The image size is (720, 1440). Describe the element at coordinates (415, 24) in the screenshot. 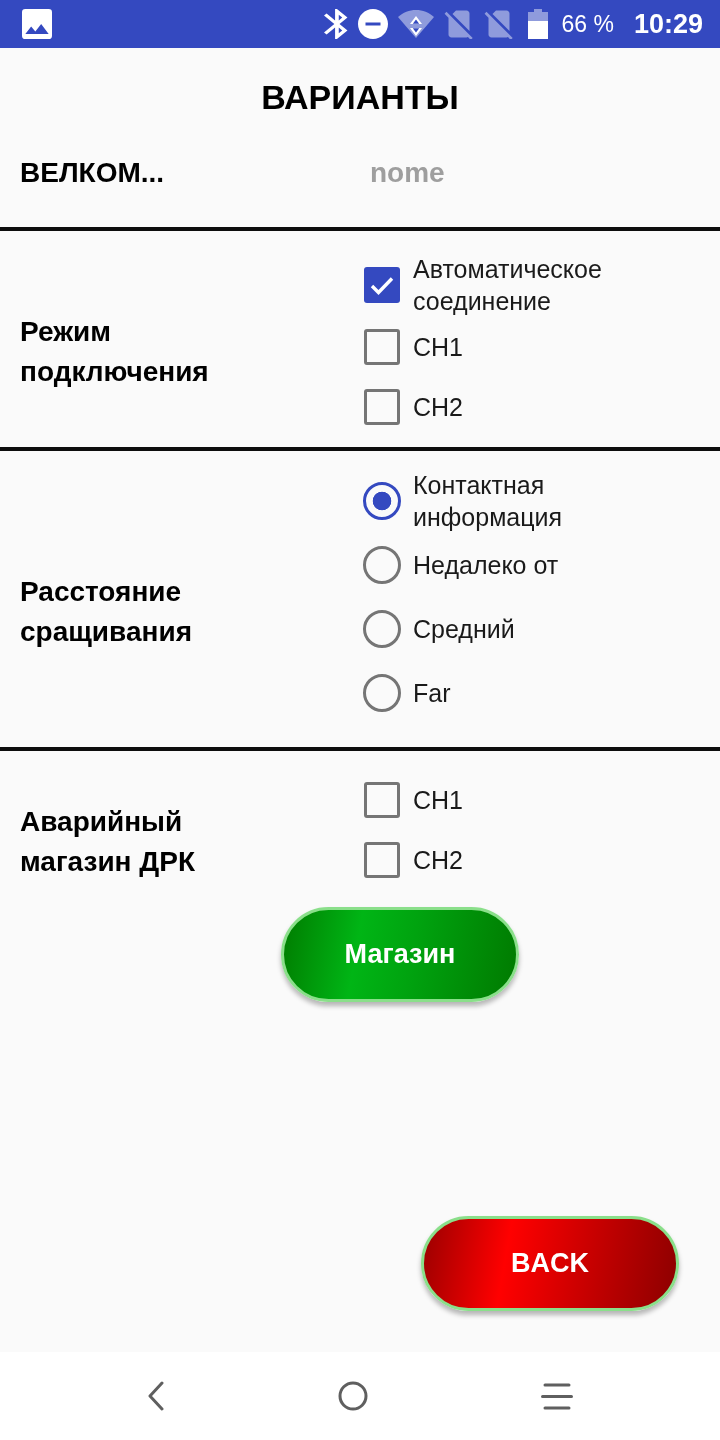

I see `wifi-icon` at that location.